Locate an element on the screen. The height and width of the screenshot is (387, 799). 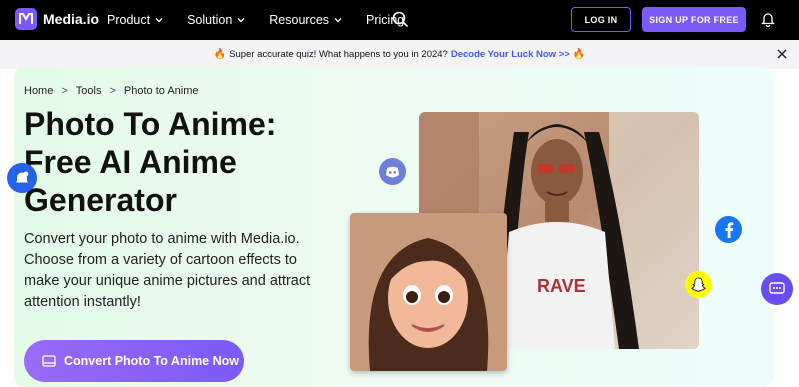
close-icon is located at coordinates (782, 54).